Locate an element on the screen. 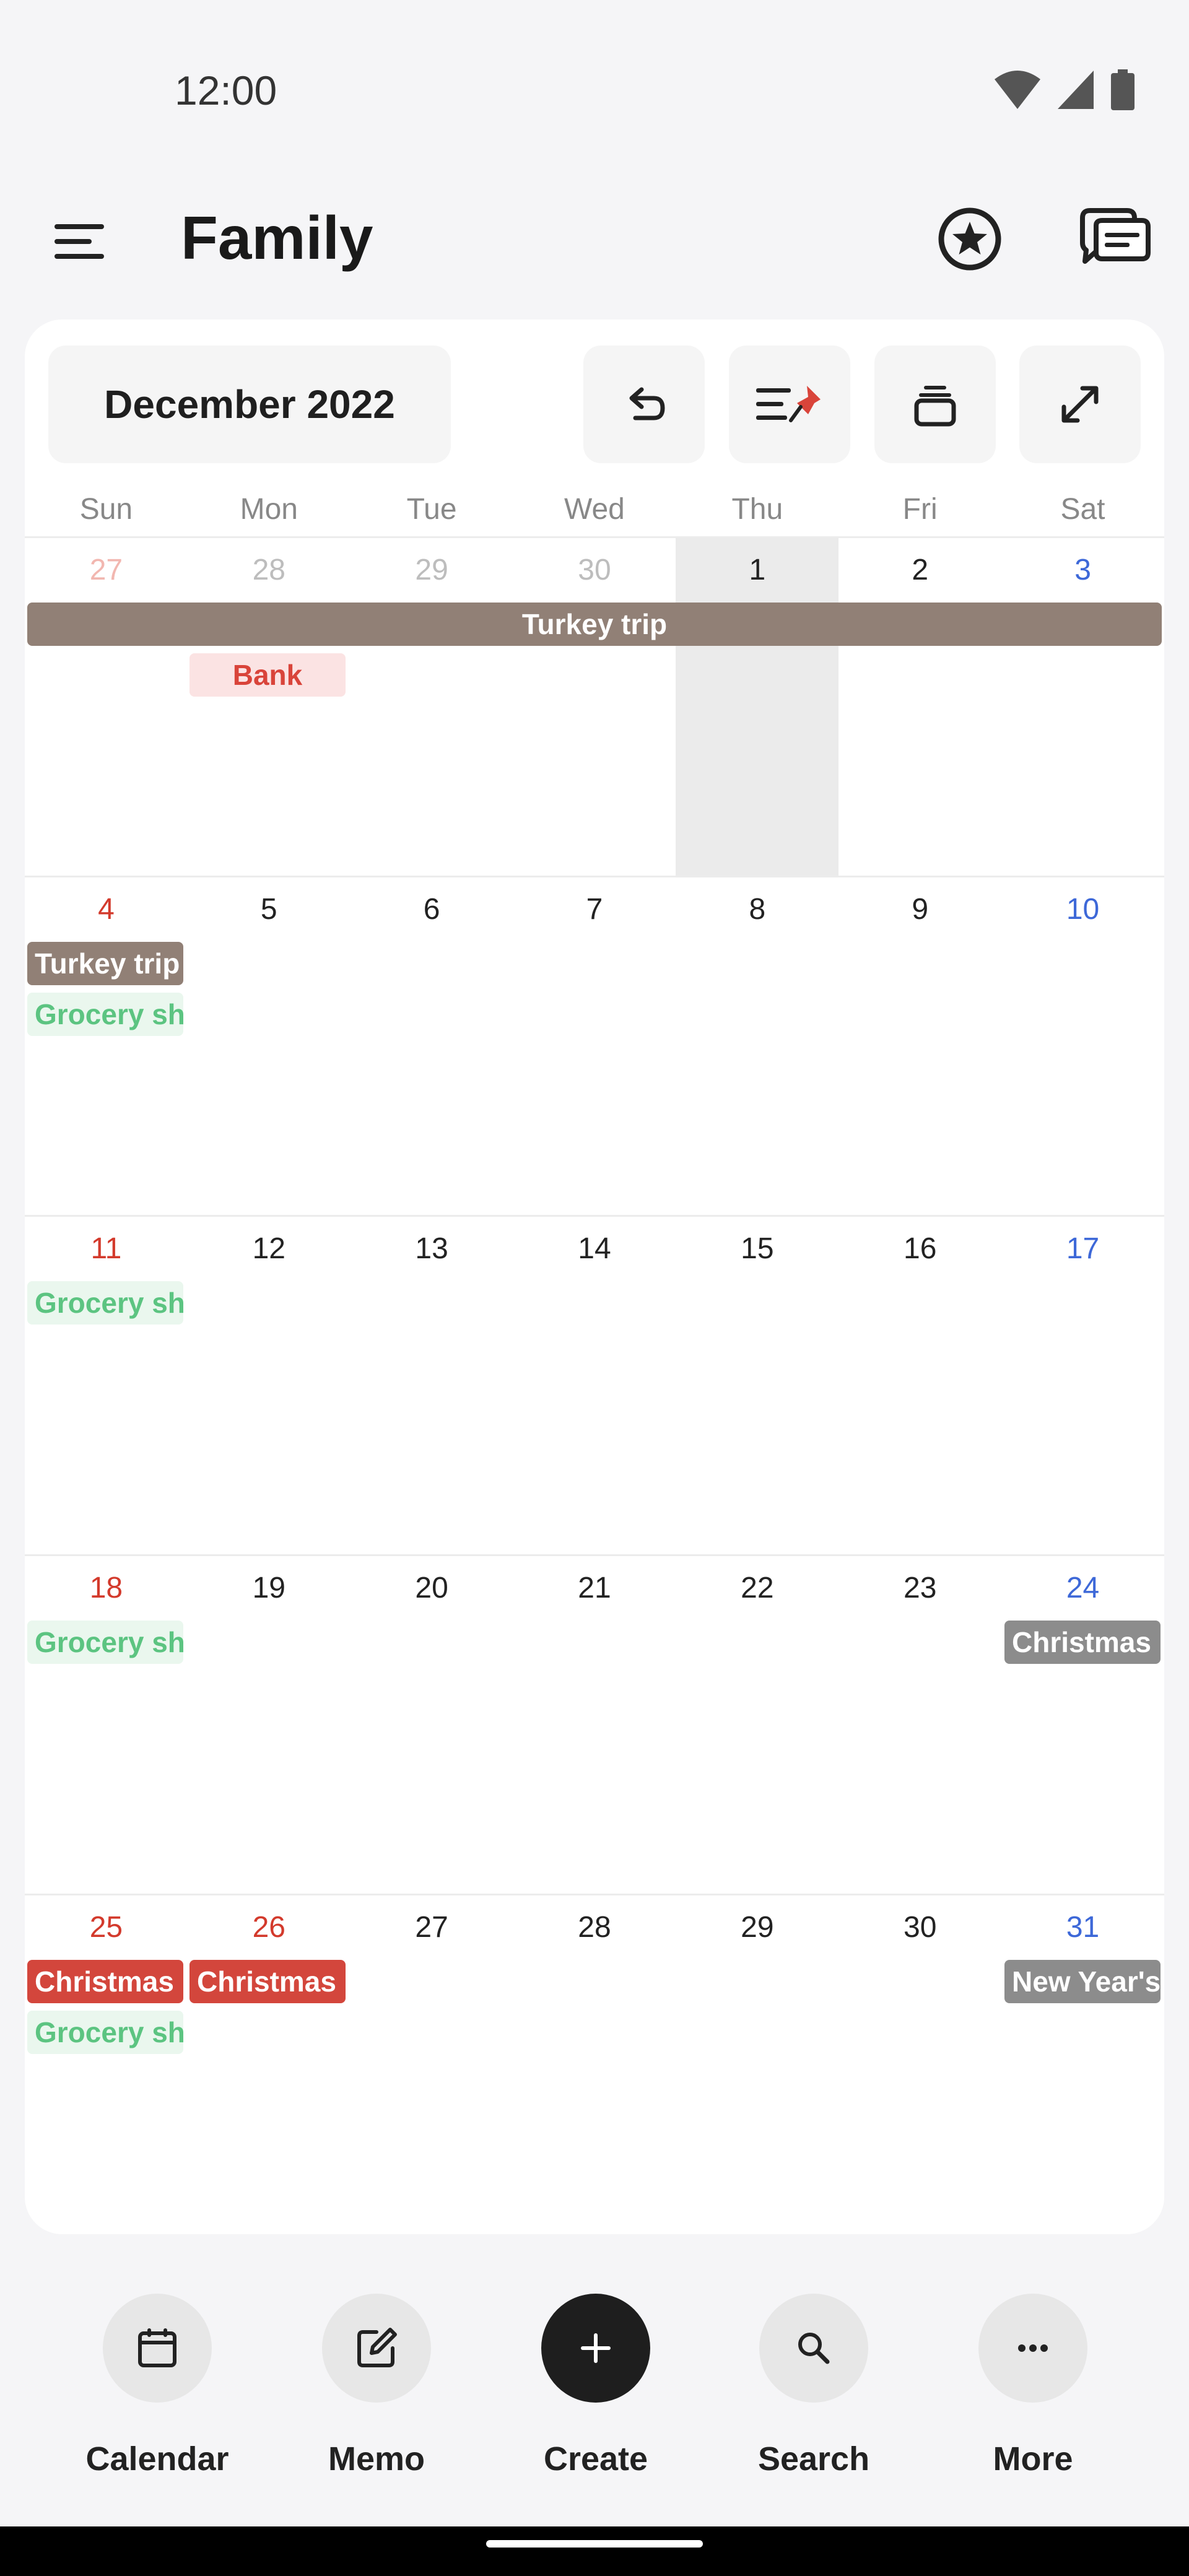  day-cell: 23 is located at coordinates (919, 1725).